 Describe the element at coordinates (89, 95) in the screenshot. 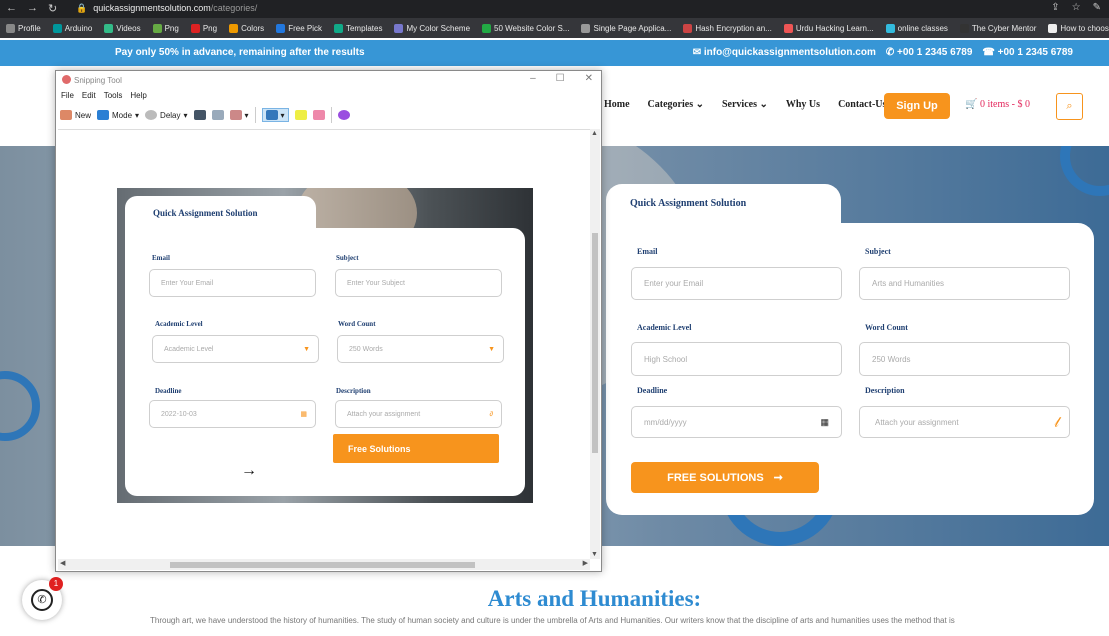

I see `snip-menu-edit: Edit` at that location.